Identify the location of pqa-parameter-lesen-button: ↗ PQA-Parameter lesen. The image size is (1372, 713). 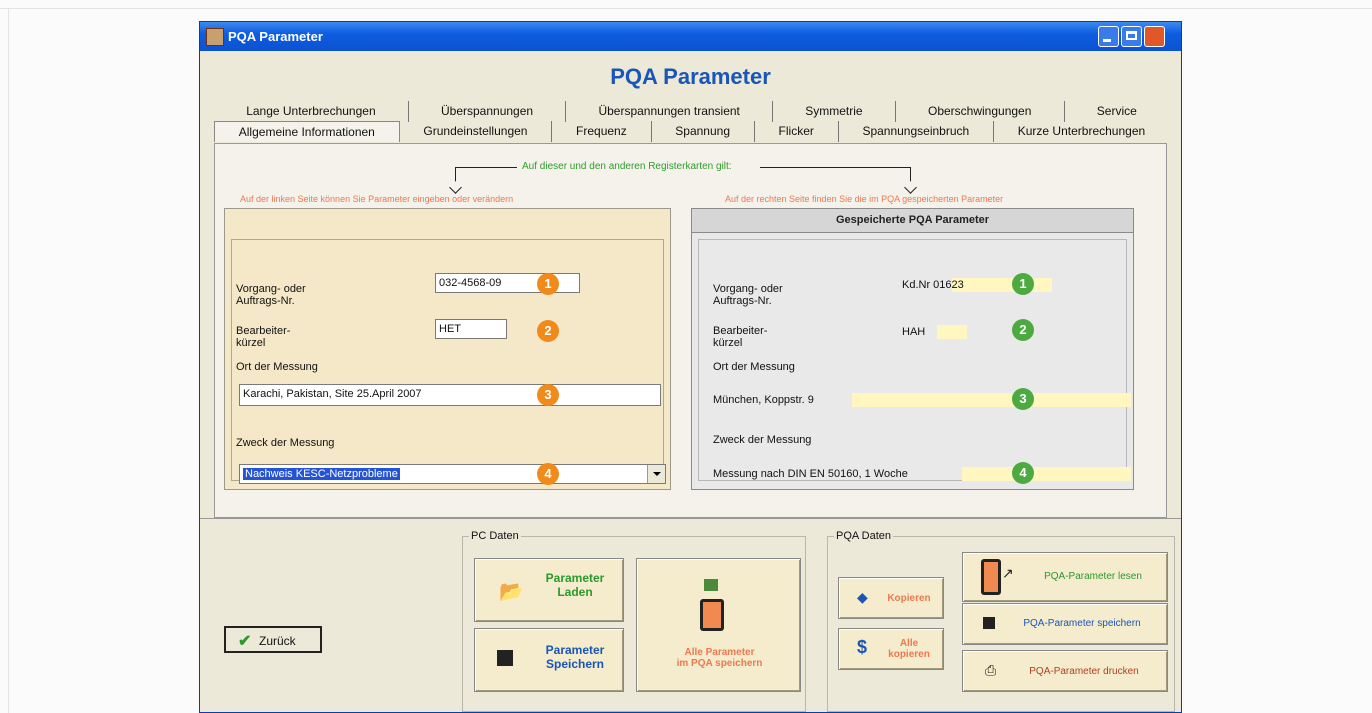
(1065, 577).